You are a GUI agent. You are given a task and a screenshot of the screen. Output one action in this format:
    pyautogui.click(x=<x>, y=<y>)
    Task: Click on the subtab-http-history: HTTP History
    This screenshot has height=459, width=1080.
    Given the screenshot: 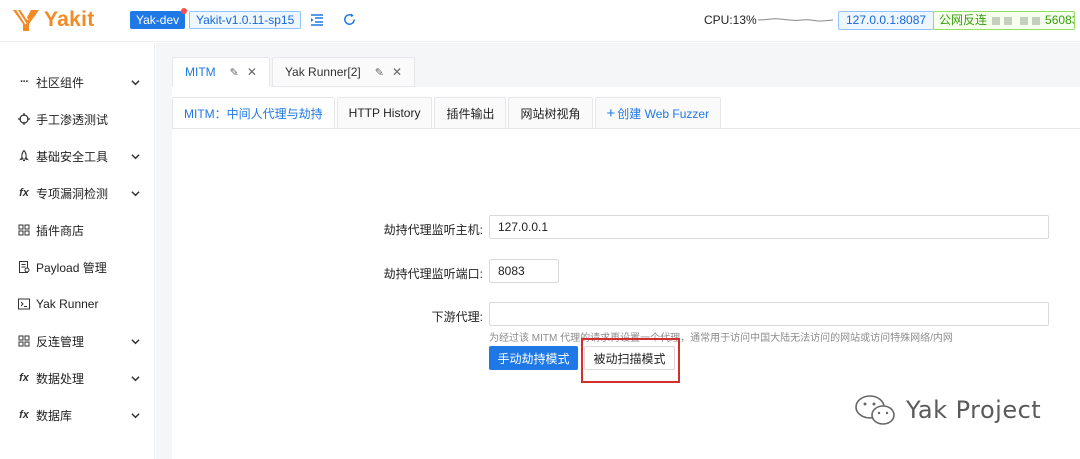 What is the action you would take?
    pyautogui.click(x=384, y=113)
    